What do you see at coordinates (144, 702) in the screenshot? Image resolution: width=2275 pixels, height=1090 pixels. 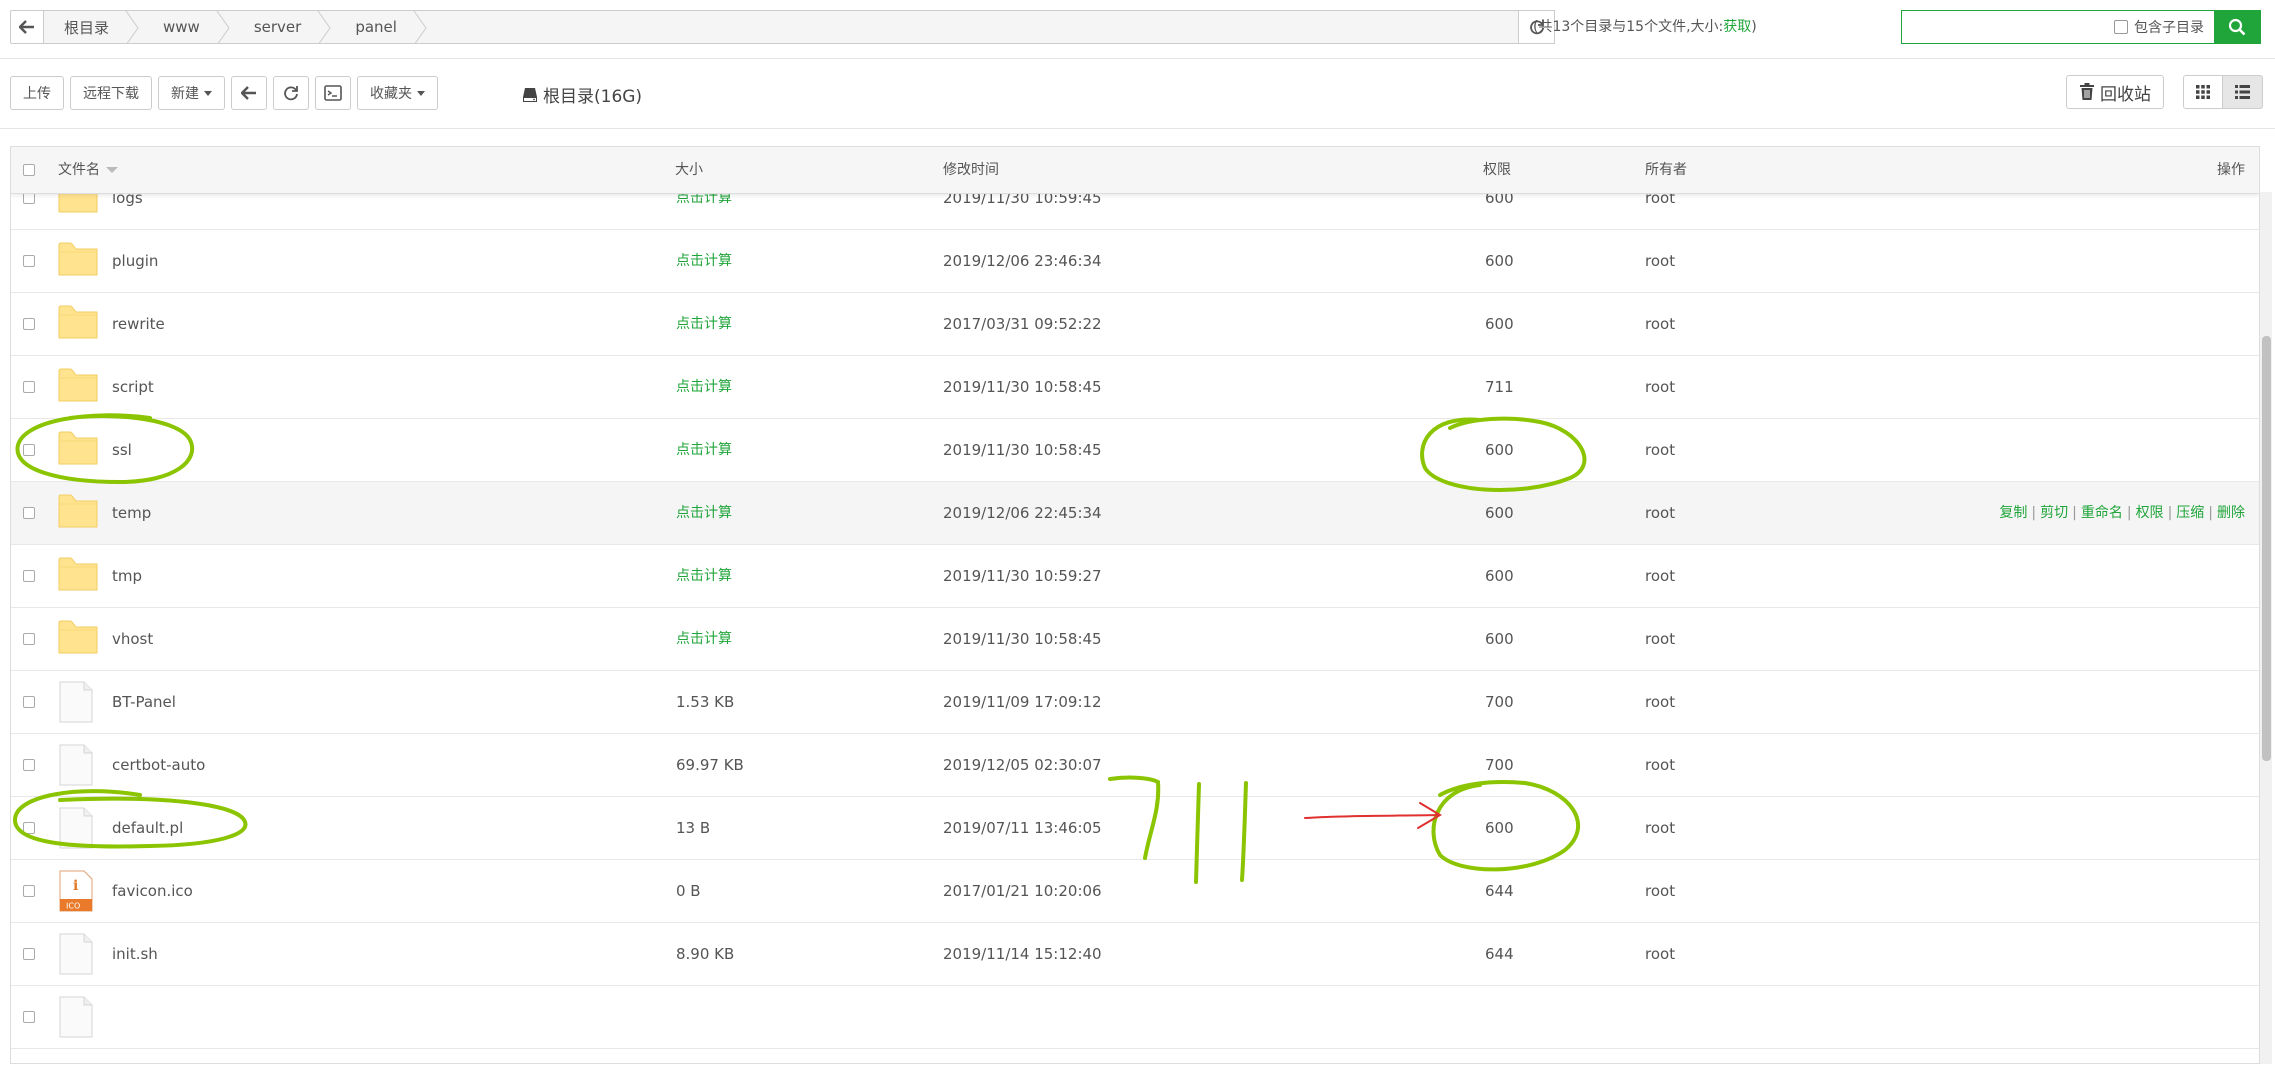 I see `file-name: BT-Panel` at bounding box center [144, 702].